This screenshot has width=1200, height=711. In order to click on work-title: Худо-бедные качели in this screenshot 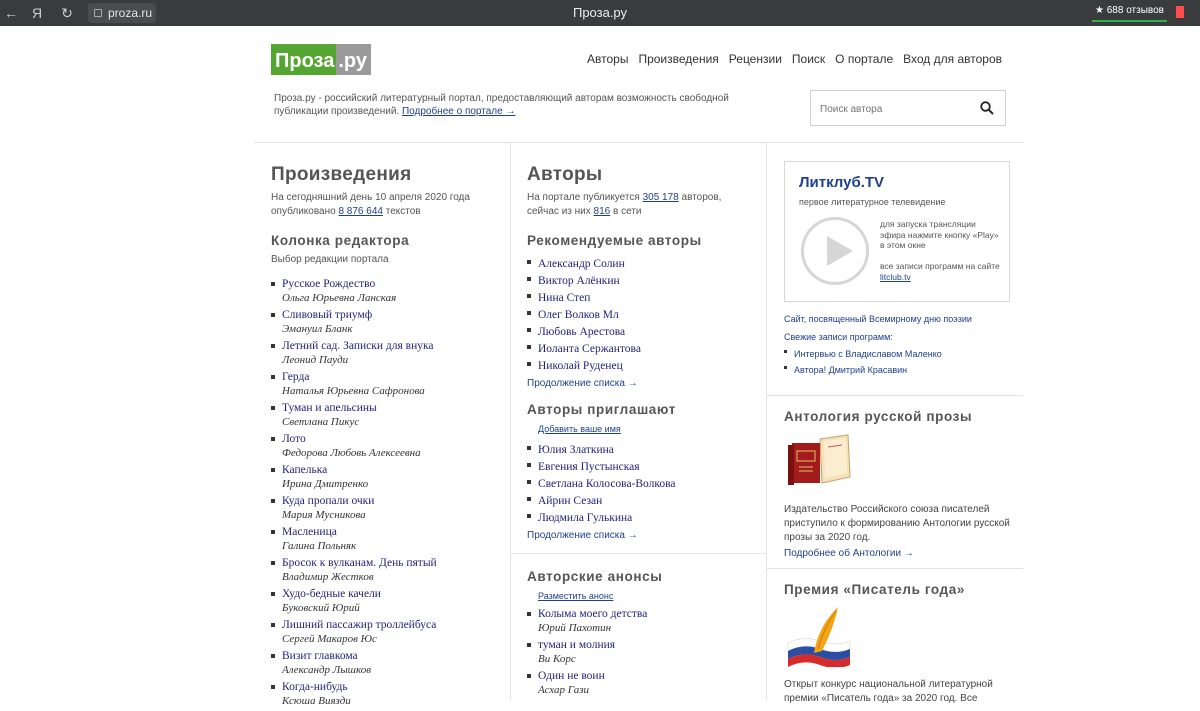, I will do `click(394, 594)`.